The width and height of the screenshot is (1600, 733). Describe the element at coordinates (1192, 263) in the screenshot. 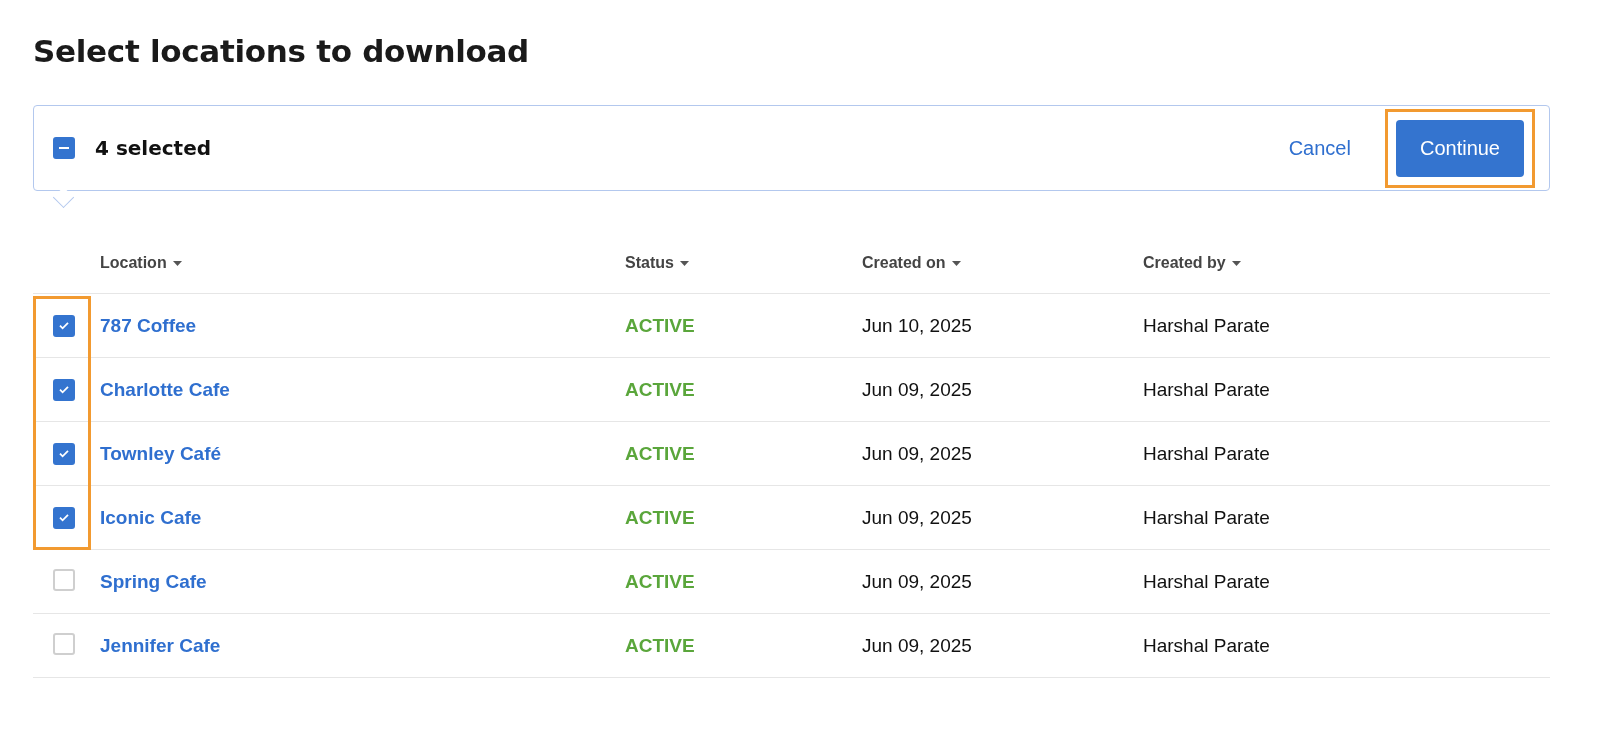

I see `column-header: Created by` at that location.